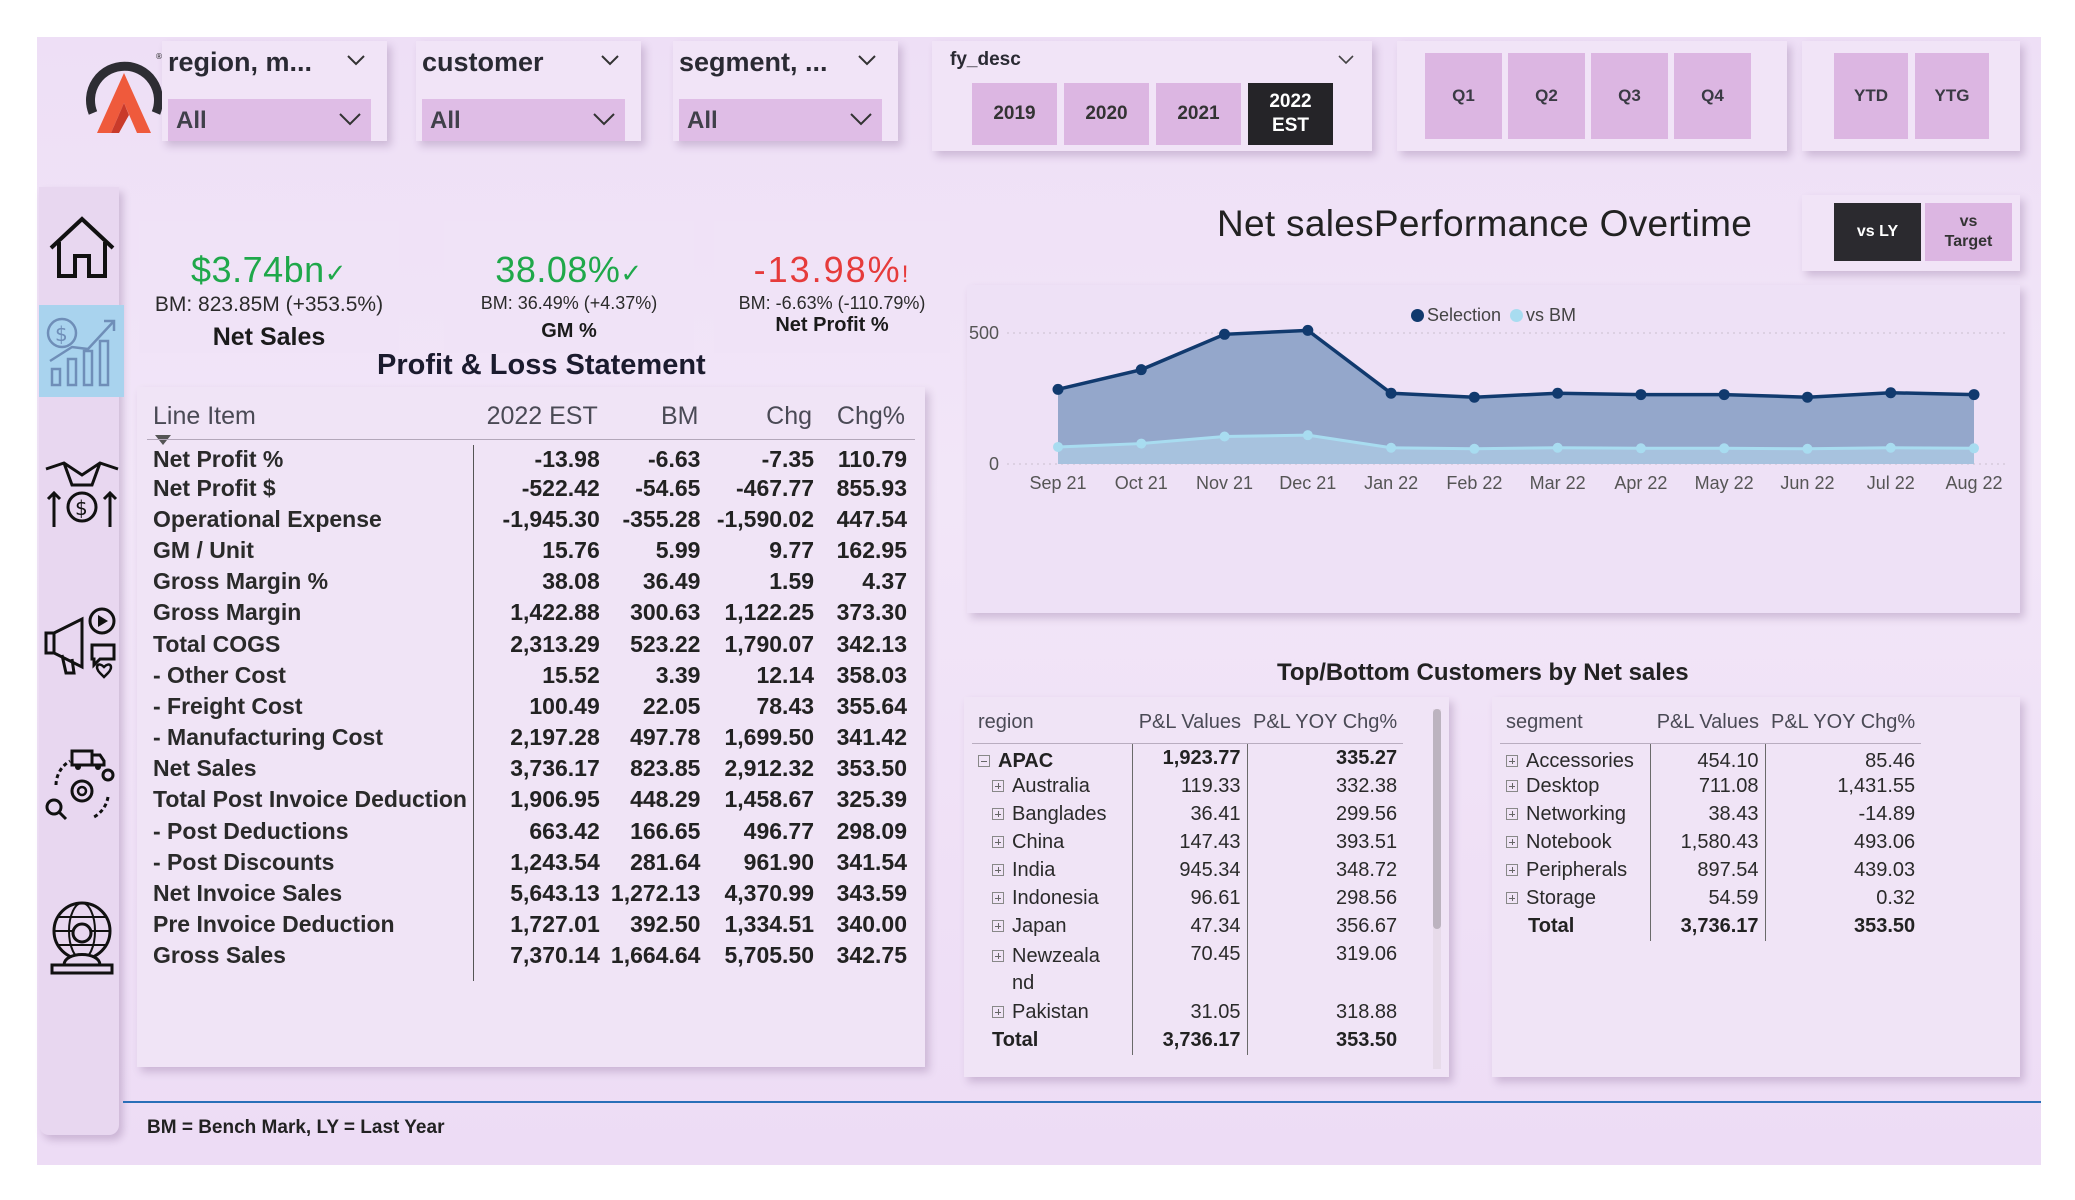 The width and height of the screenshot is (2075, 1200). What do you see at coordinates (1187, 758) in the screenshot?
I see `group-row: APAC 1,923.77 335.27` at bounding box center [1187, 758].